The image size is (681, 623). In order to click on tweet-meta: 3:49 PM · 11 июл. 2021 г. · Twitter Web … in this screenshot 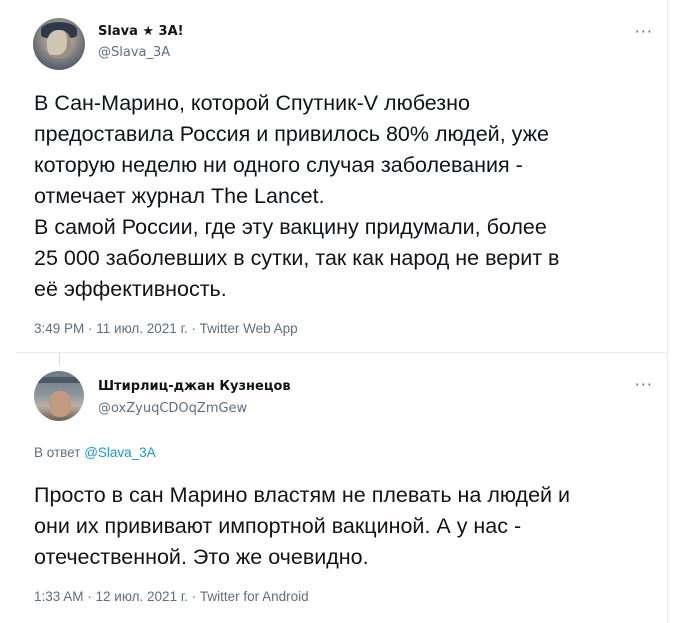, I will do `click(166, 328)`.